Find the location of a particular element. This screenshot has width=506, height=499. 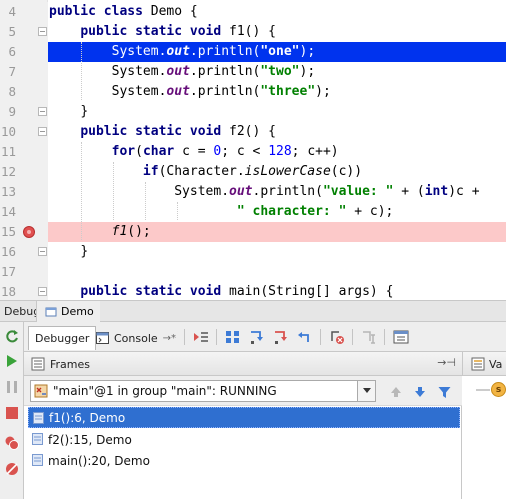

thread-dropdown: "main"@1 in group "main": RUNNING is located at coordinates (203, 391).